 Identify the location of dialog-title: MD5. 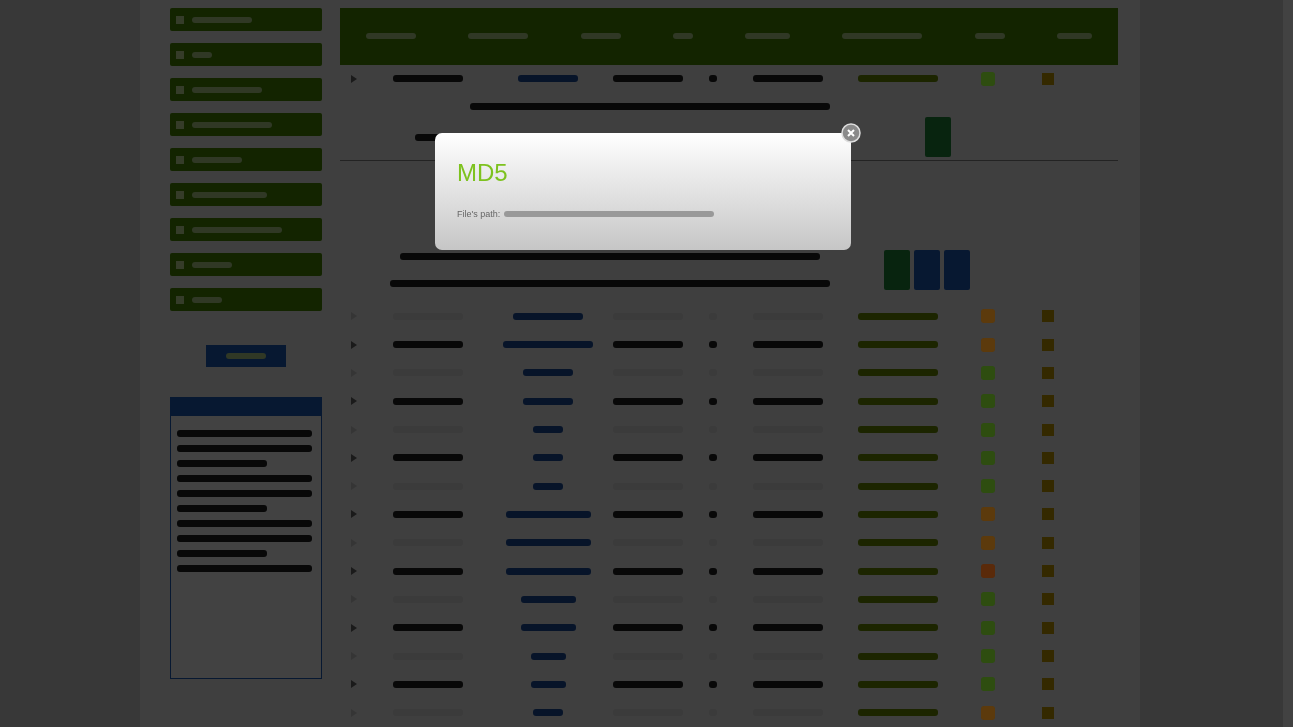
(482, 173).